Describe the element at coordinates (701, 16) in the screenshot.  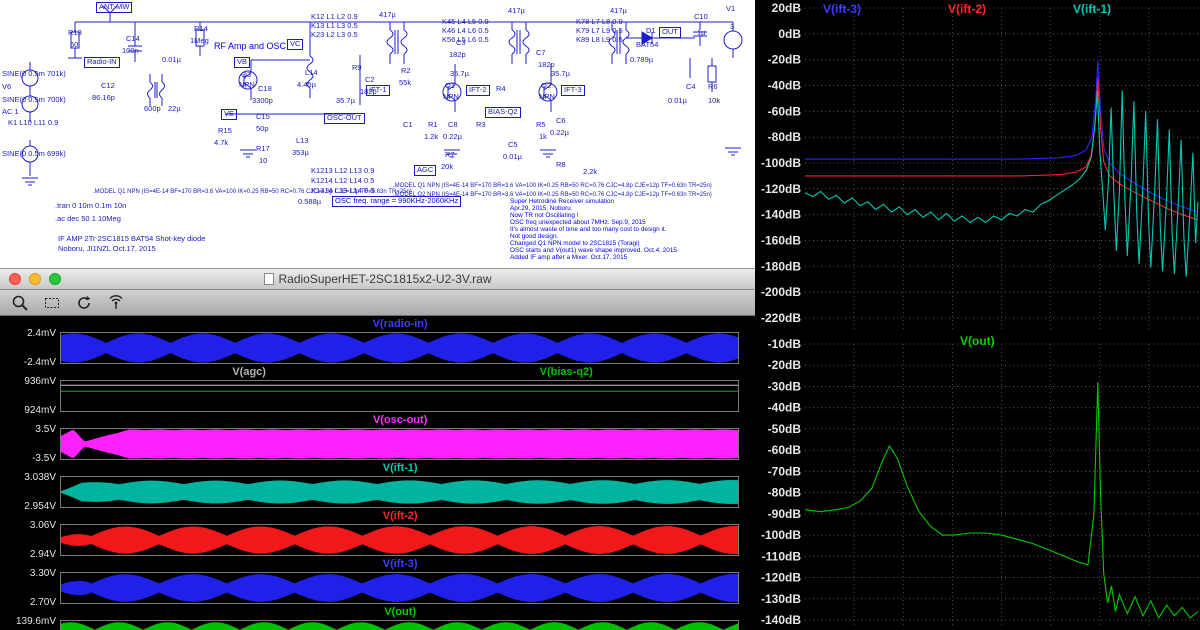
I see `schematic-label: C10` at that location.